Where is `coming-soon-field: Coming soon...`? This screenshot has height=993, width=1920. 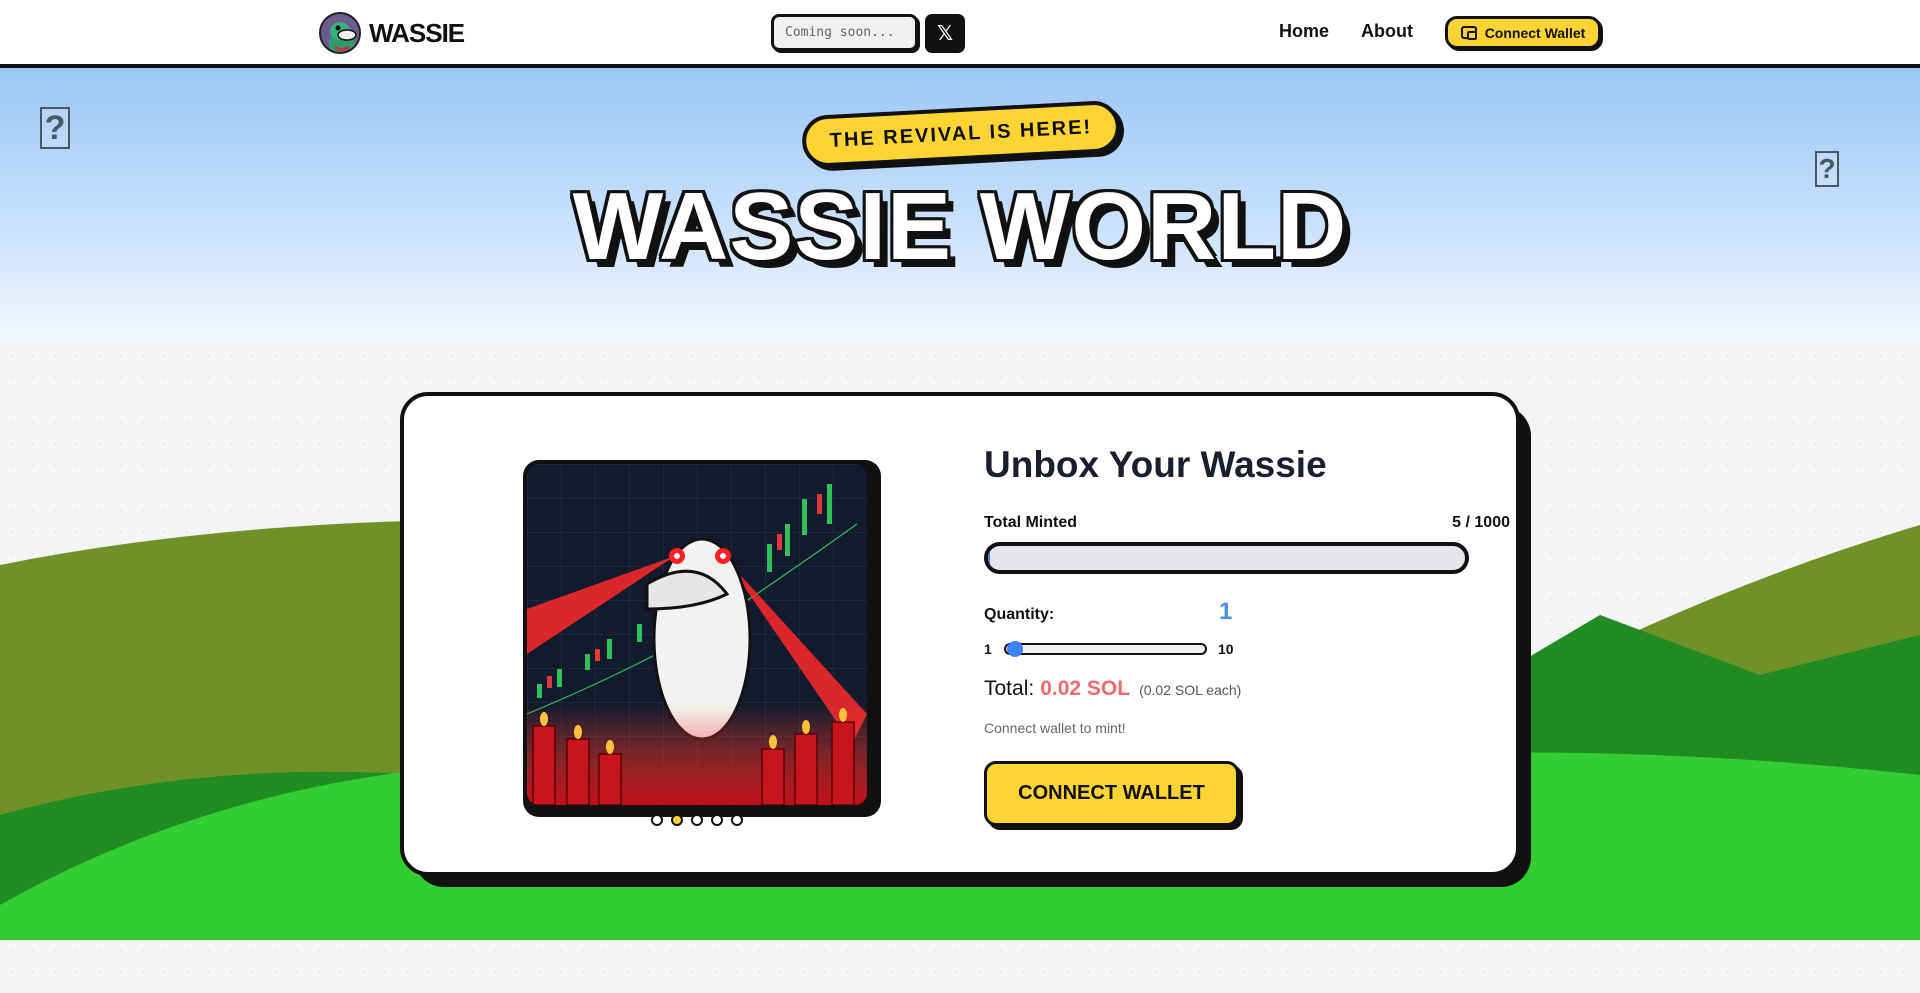
coming-soon-field: Coming soon... is located at coordinates (844, 32).